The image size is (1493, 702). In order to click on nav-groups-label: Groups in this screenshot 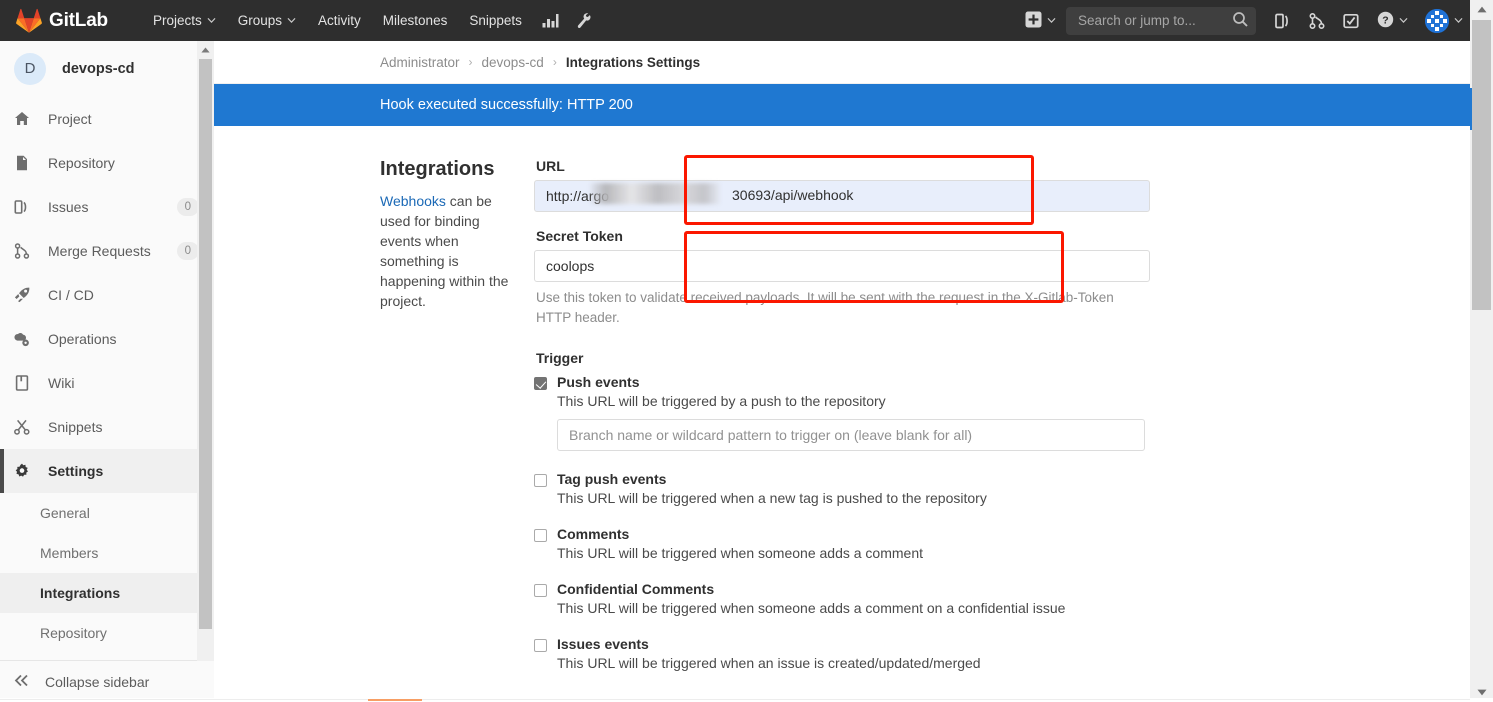, I will do `click(260, 20)`.